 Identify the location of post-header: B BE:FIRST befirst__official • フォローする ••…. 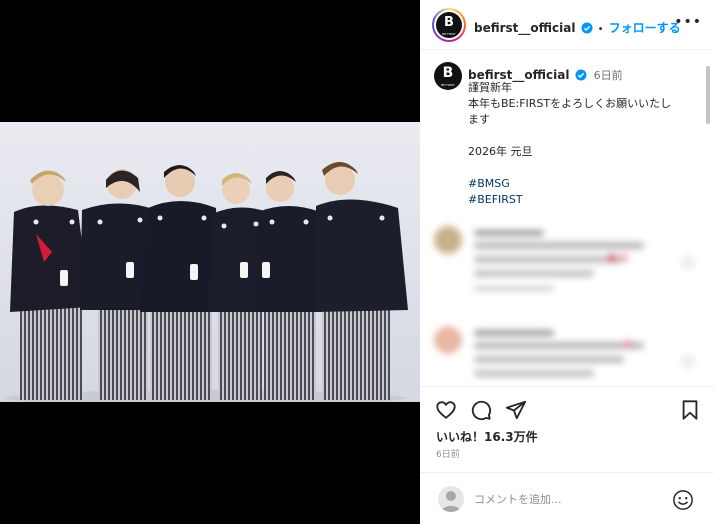
(567, 25).